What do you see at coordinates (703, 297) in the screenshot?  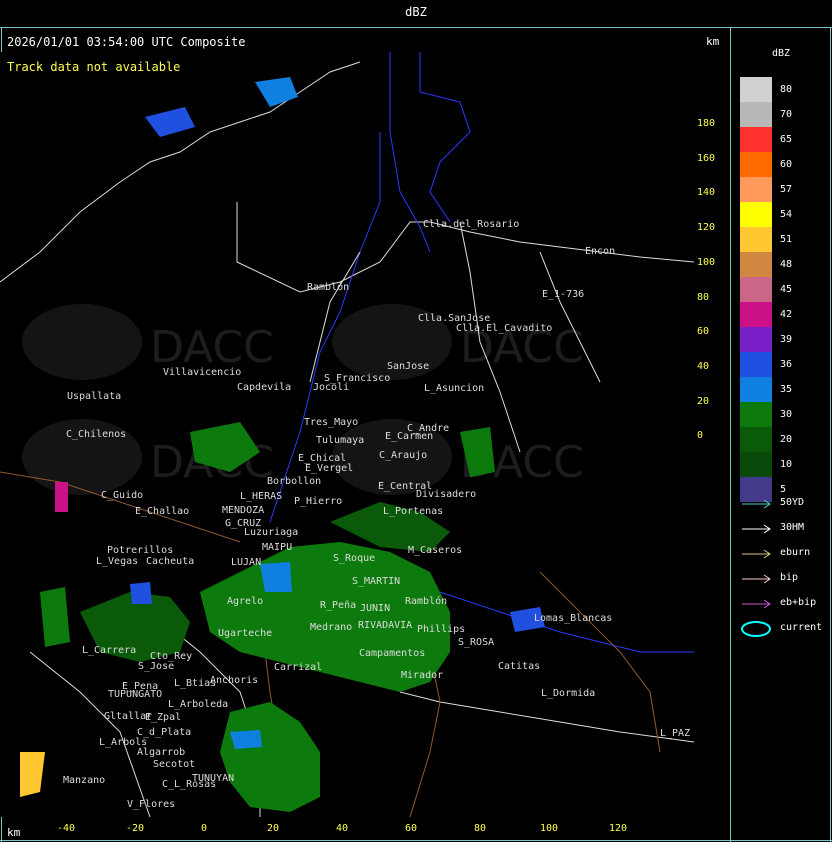 I see `y-tick-label: 80` at bounding box center [703, 297].